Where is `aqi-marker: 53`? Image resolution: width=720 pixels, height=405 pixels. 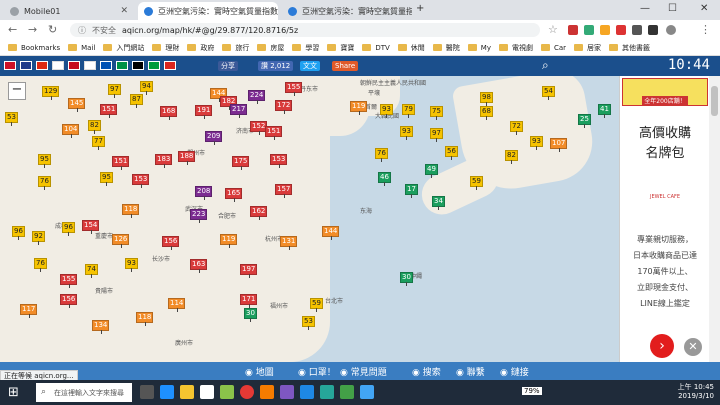 aqi-marker: 53 is located at coordinates (308, 323).